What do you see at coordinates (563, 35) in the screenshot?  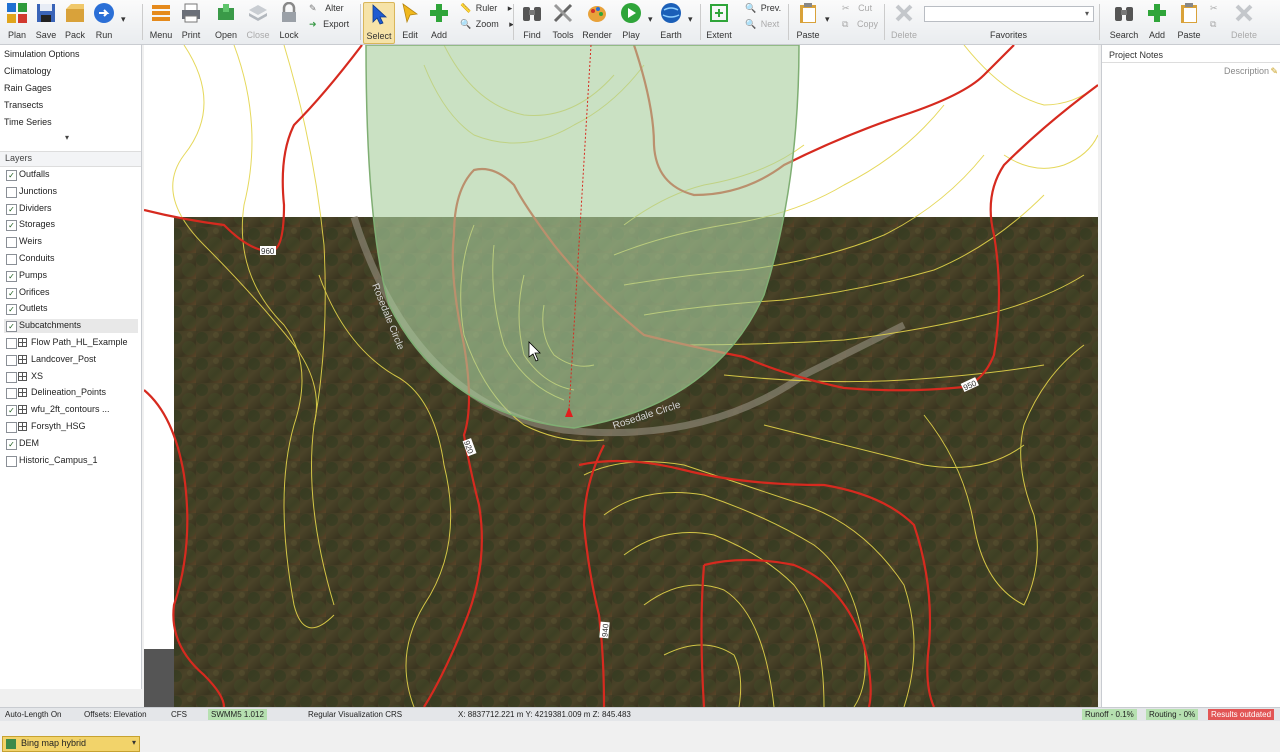 I see `tools-label: Tools` at bounding box center [563, 35].